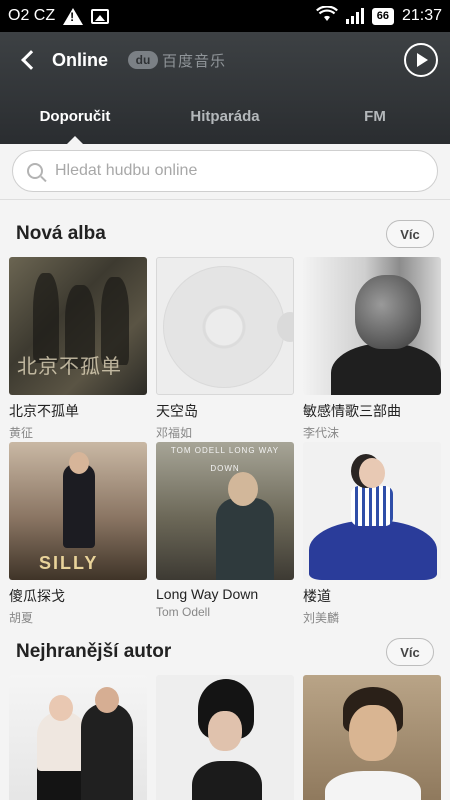 This screenshot has height=800, width=450. What do you see at coordinates (73, 16) in the screenshot?
I see `warning-icon` at bounding box center [73, 16].